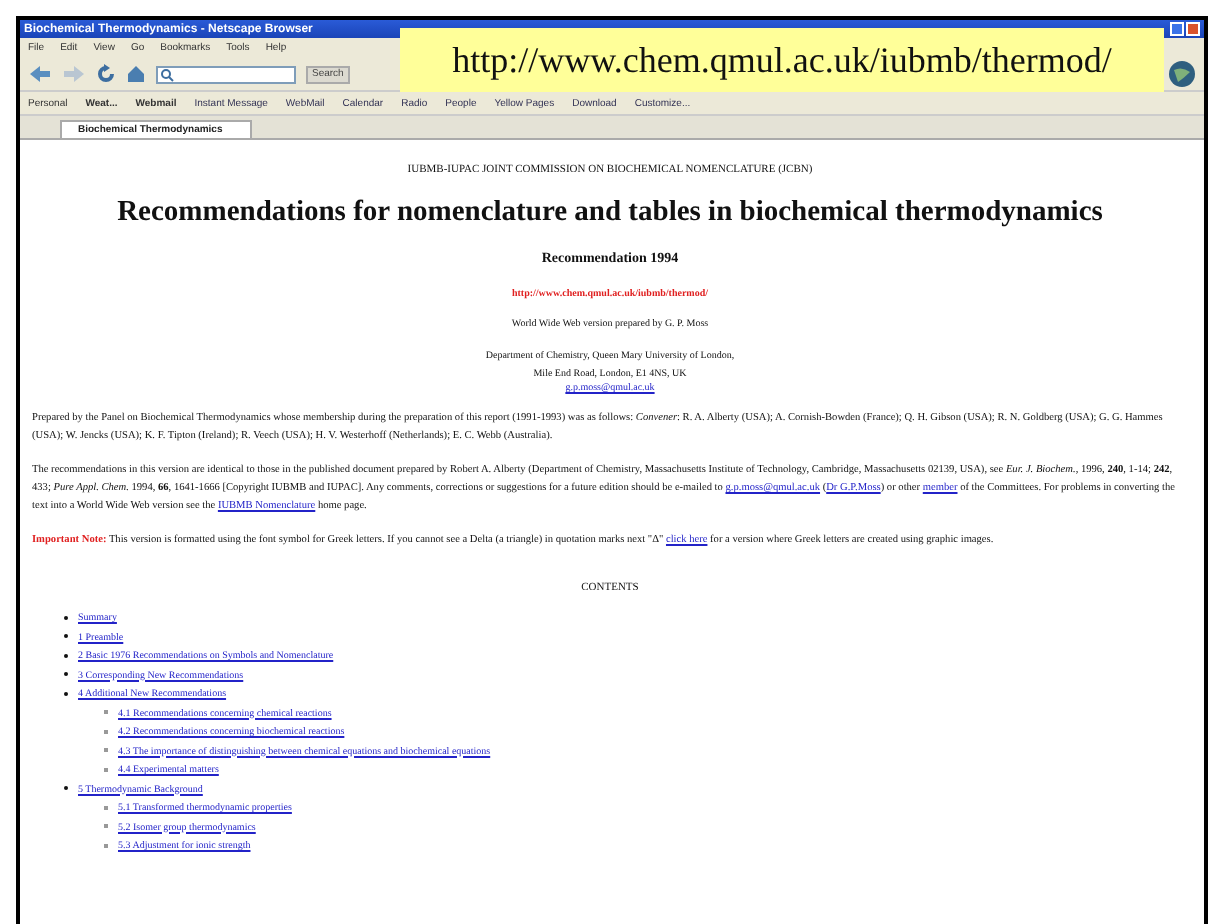 The height and width of the screenshot is (924, 1224). What do you see at coordinates (136, 74) in the screenshot?
I see `home-icon` at bounding box center [136, 74].